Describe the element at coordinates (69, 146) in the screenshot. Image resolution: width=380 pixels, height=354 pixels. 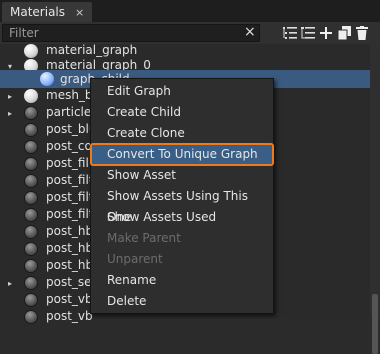
I see `tree-item-label: post_co` at that location.